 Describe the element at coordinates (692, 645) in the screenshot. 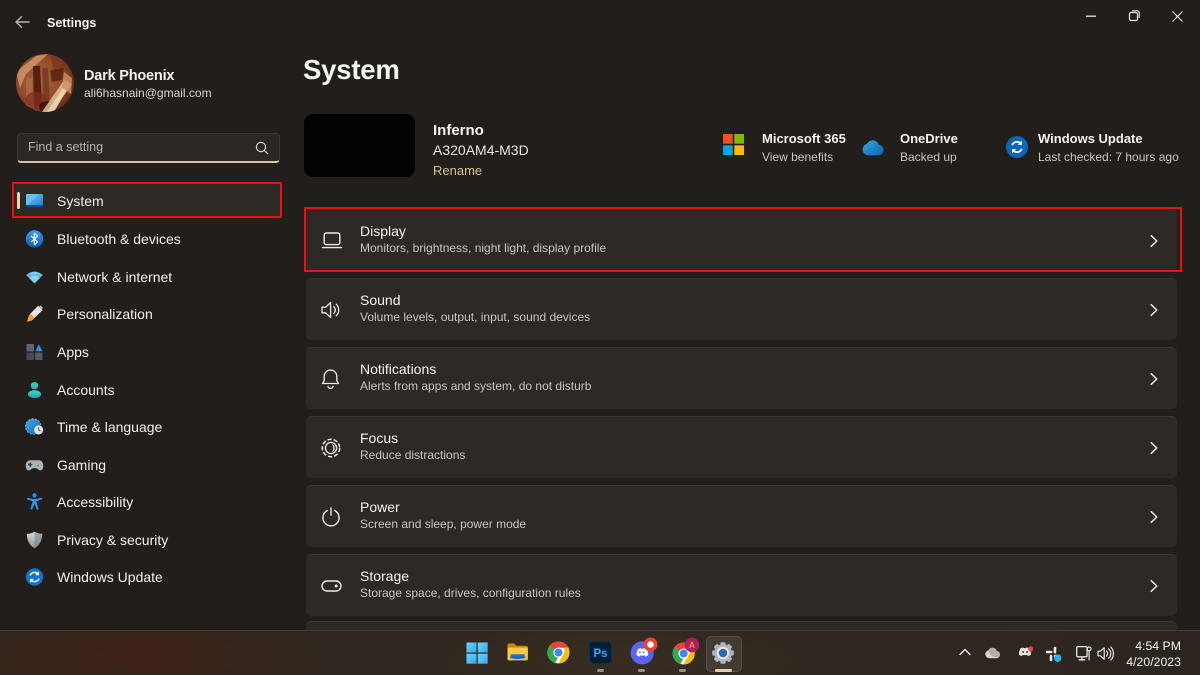

I see `svg-text: A` at that location.